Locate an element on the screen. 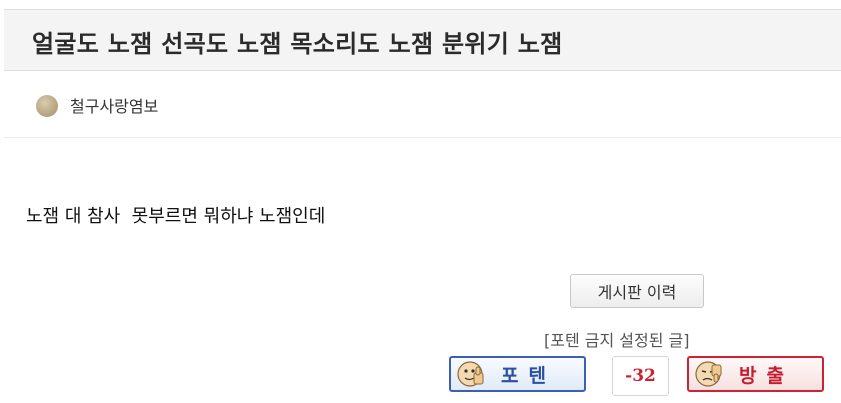  thumbs-up-face-icon is located at coordinates (470, 374).